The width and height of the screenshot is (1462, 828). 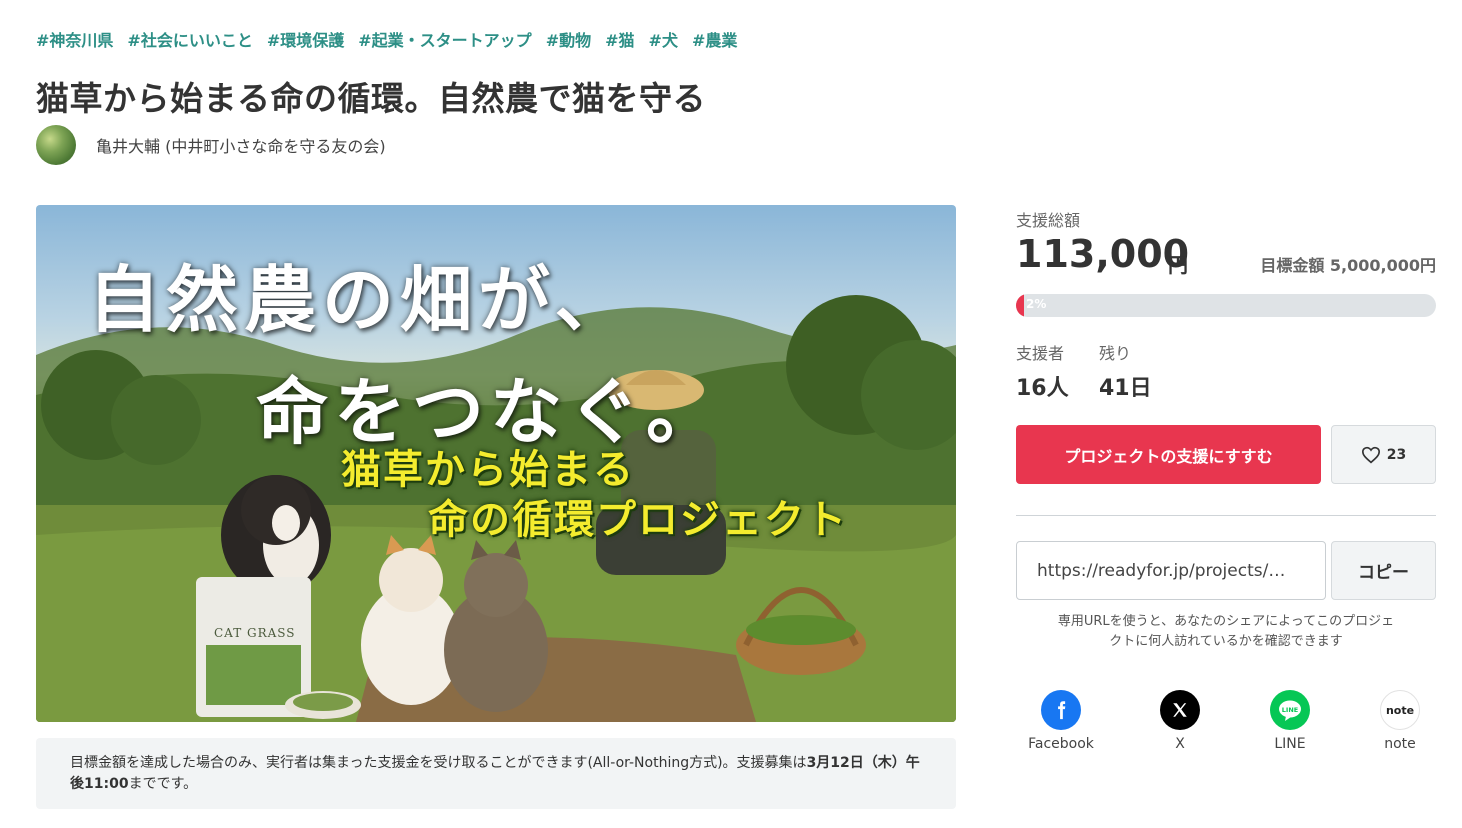 What do you see at coordinates (638, 520) in the screenshot?
I see `hero-subtitle-2: 命の循環プロジェクト` at bounding box center [638, 520].